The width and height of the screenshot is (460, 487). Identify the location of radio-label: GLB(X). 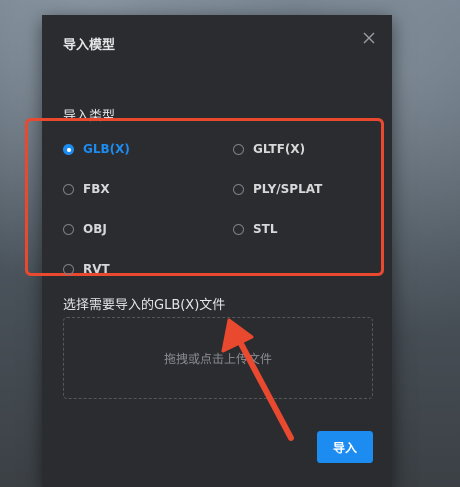
(106, 149).